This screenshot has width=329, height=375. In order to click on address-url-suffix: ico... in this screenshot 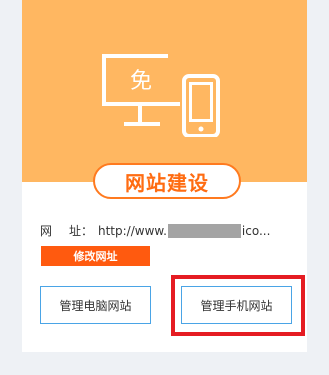, I will do `click(256, 230)`.